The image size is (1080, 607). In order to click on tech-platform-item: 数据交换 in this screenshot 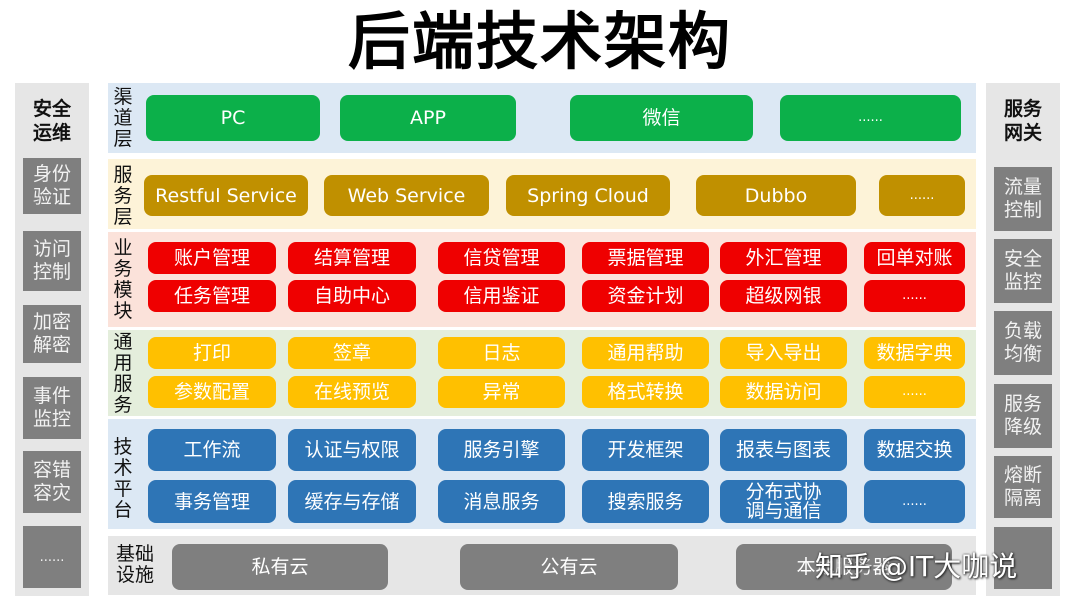, I will do `click(914, 450)`.